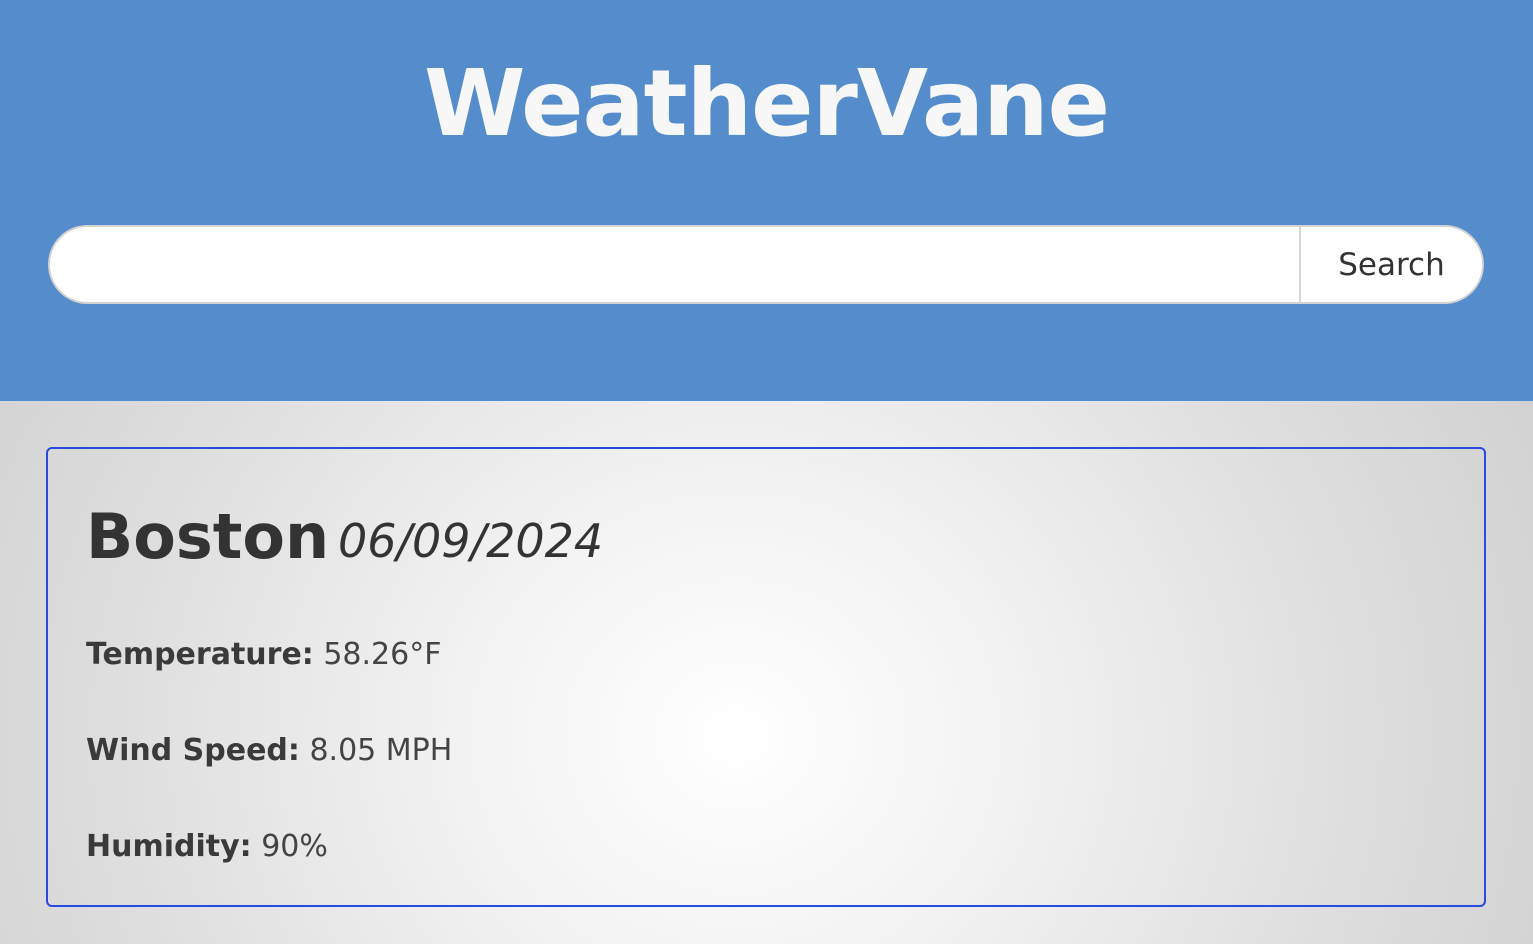 This screenshot has height=944, width=1533. I want to click on temperature-value: 58.26°F, so click(382, 654).